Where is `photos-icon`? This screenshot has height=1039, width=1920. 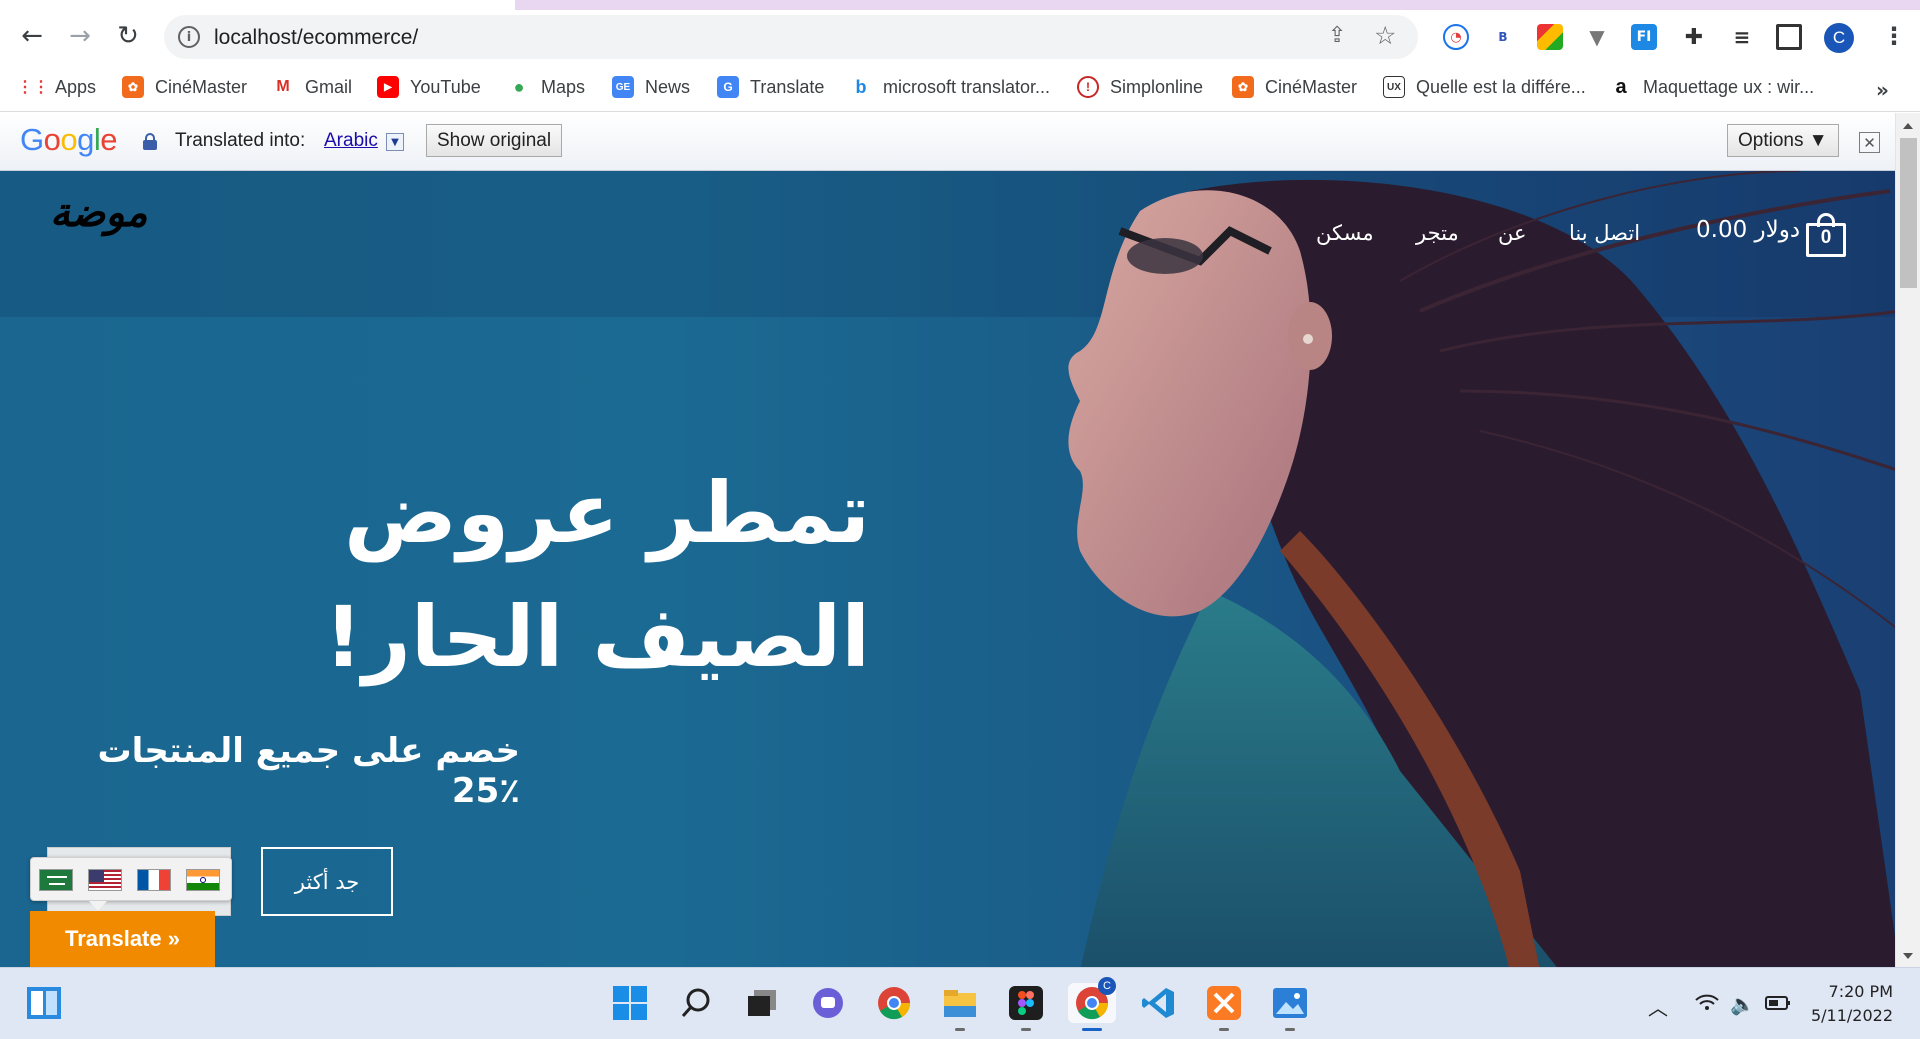 photos-icon is located at coordinates (1290, 1007).